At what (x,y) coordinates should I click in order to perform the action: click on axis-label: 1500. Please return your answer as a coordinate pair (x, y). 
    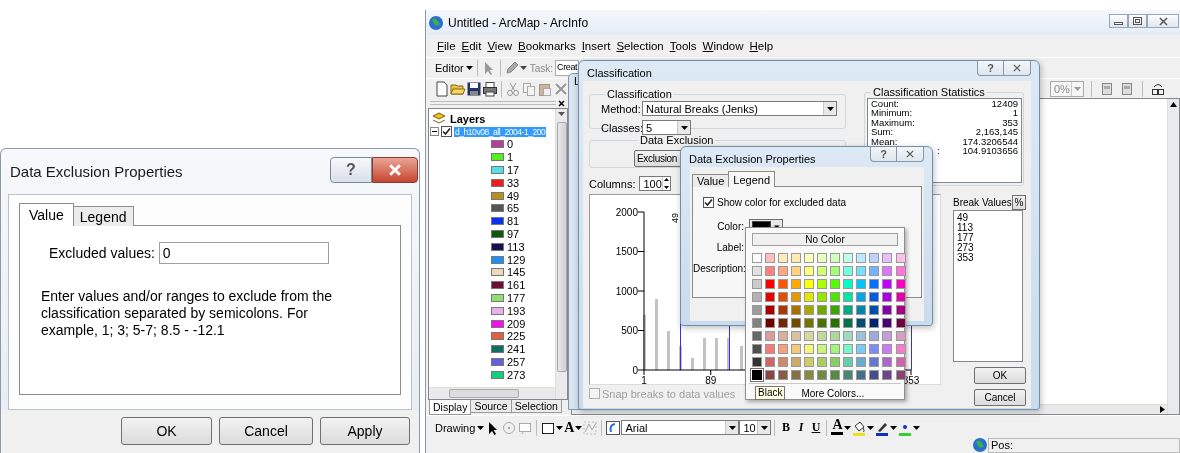
    Looking at the image, I should click on (626, 251).